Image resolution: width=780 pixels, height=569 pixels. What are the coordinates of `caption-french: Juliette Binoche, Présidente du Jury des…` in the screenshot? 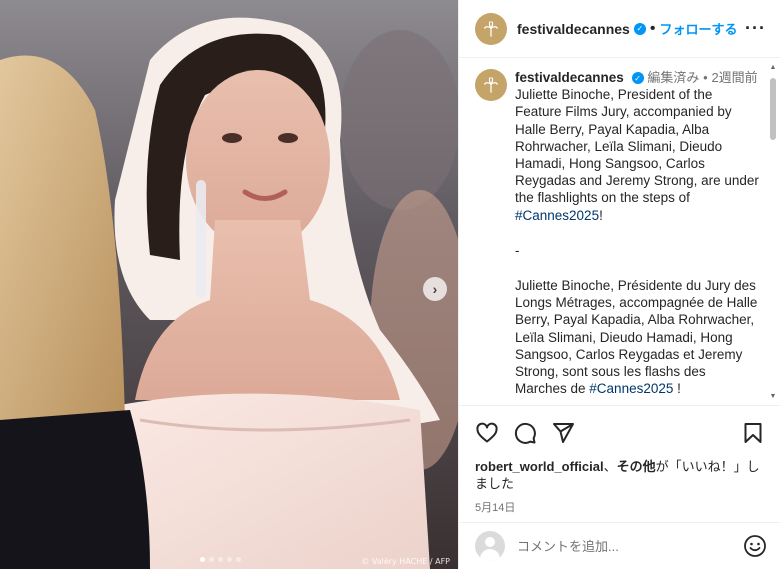 It's located at (637, 337).